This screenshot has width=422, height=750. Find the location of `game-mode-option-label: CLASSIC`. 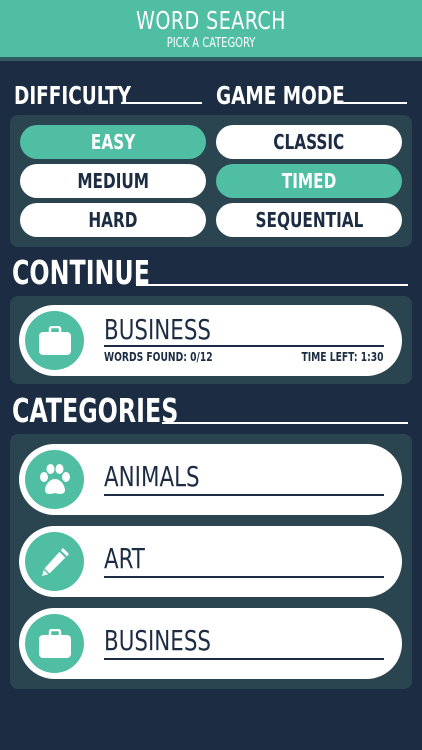

game-mode-option-label: CLASSIC is located at coordinates (309, 142).